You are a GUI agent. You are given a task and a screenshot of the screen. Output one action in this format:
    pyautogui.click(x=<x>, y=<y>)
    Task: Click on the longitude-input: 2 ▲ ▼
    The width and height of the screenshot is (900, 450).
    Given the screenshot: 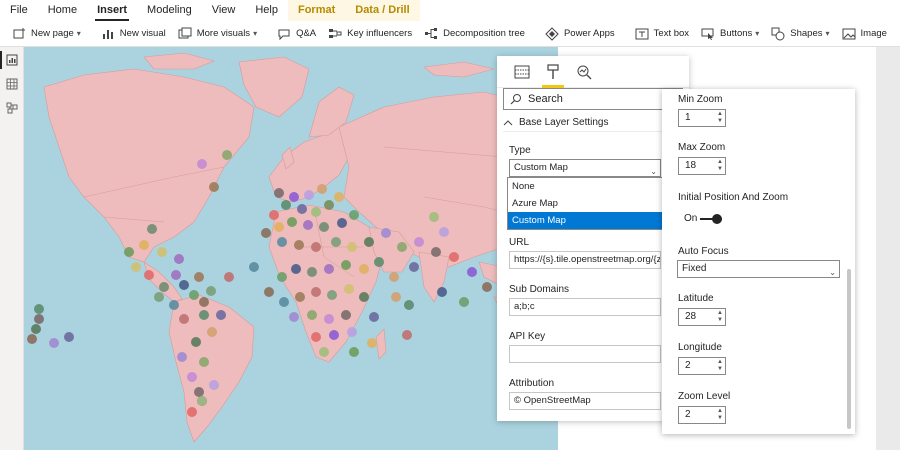 What is the action you would take?
    pyautogui.click(x=702, y=366)
    